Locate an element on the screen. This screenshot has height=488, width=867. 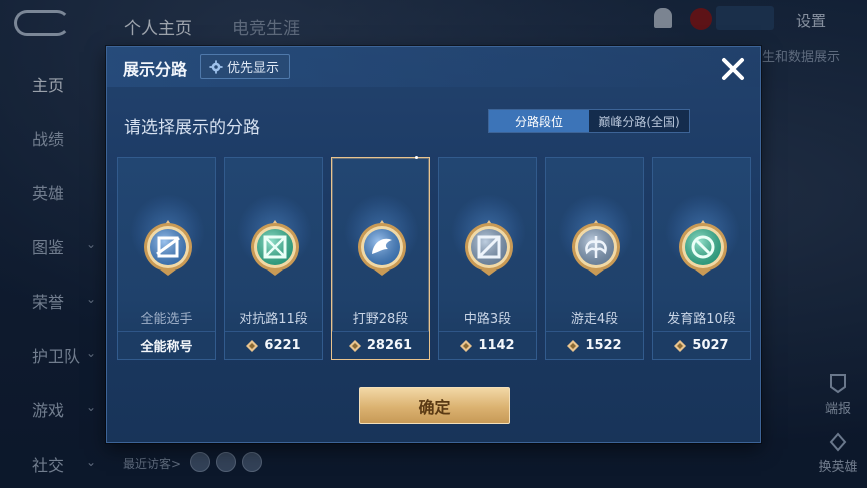
score-value: 1142 is located at coordinates (496, 345).